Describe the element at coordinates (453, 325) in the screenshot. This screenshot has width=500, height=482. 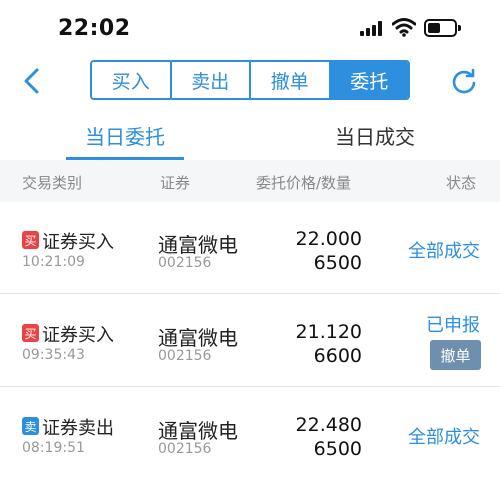
I see `order-status: 已申报` at that location.